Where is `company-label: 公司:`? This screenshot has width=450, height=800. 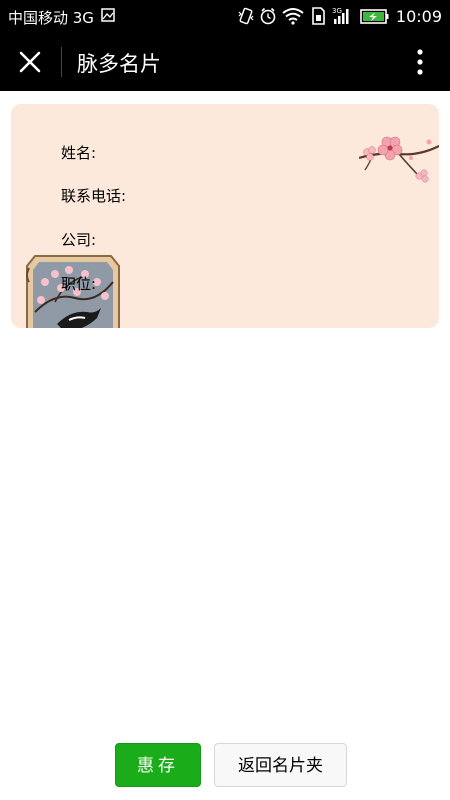
company-label: 公司: is located at coordinates (79, 240).